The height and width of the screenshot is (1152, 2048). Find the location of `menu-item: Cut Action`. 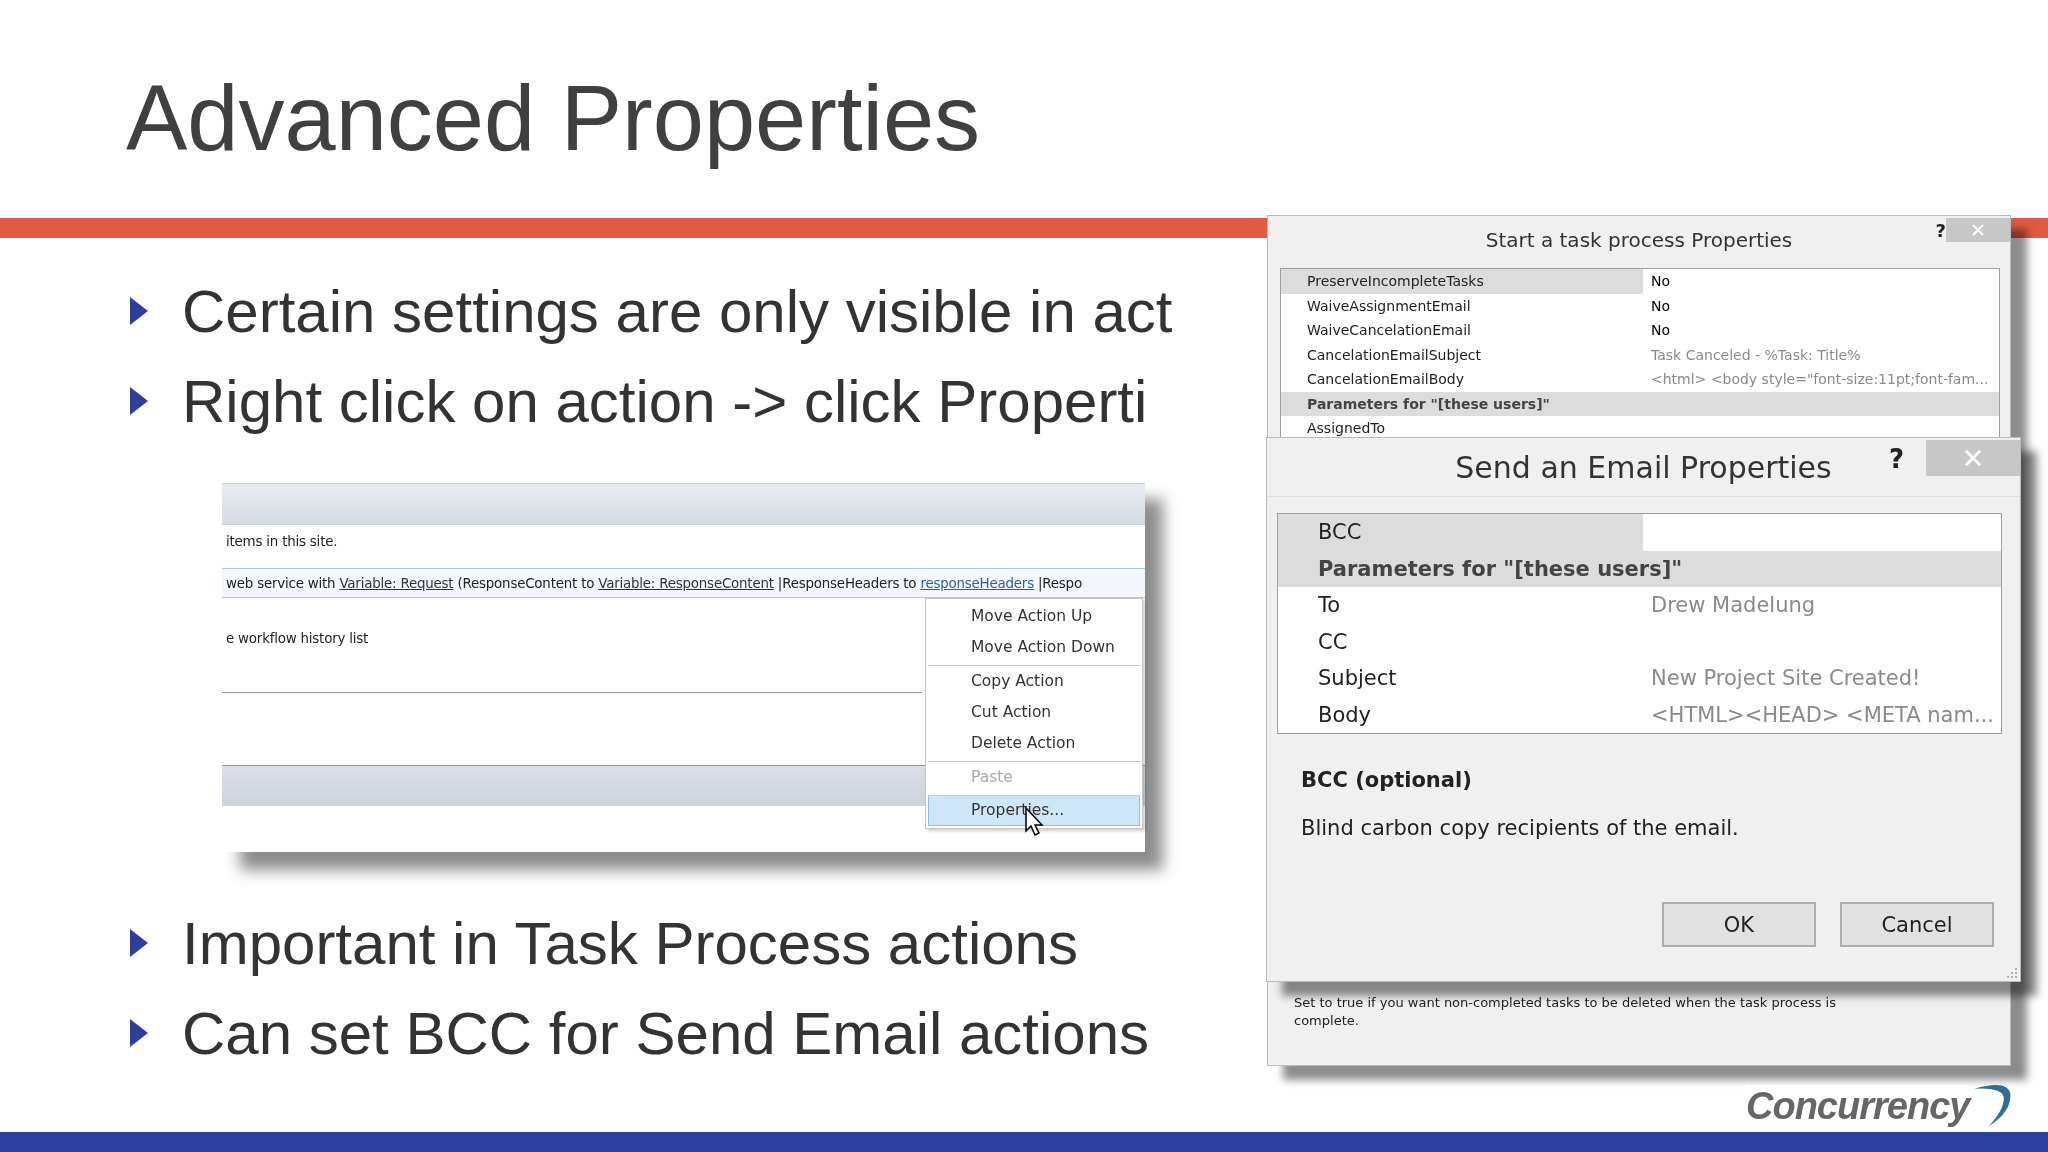

menu-item: Cut Action is located at coordinates (1034, 712).